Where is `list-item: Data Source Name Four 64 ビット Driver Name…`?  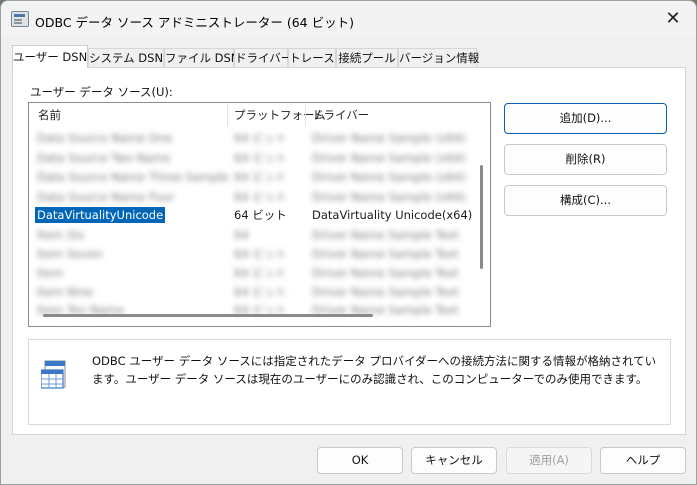
list-item: Data Source Name Four 64 ビット Driver Name… is located at coordinates (251, 197).